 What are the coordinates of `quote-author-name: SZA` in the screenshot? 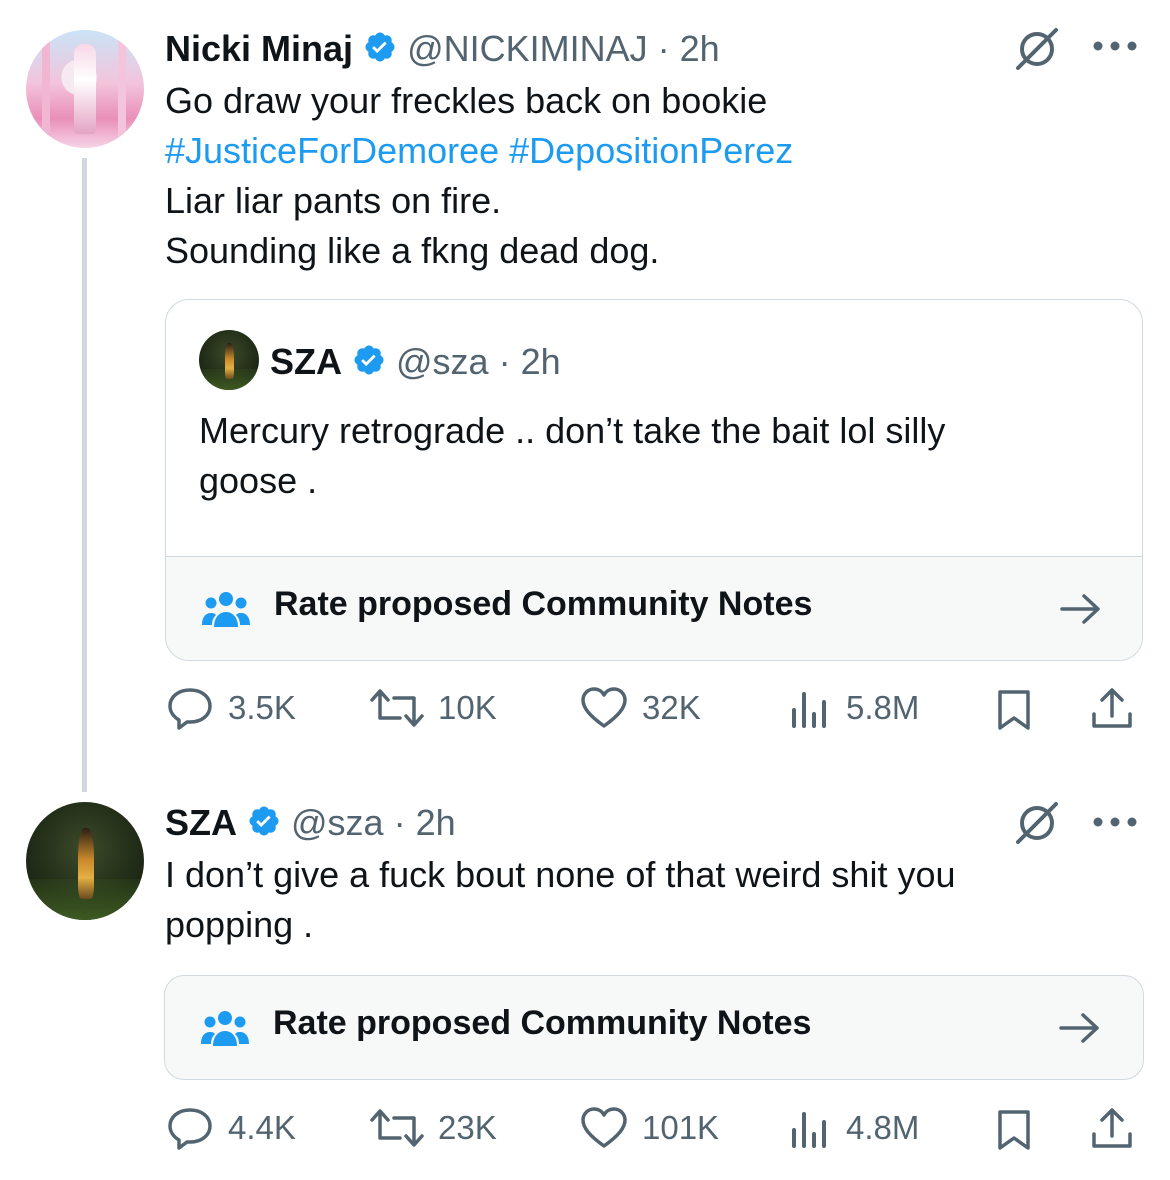 It's located at (306, 362).